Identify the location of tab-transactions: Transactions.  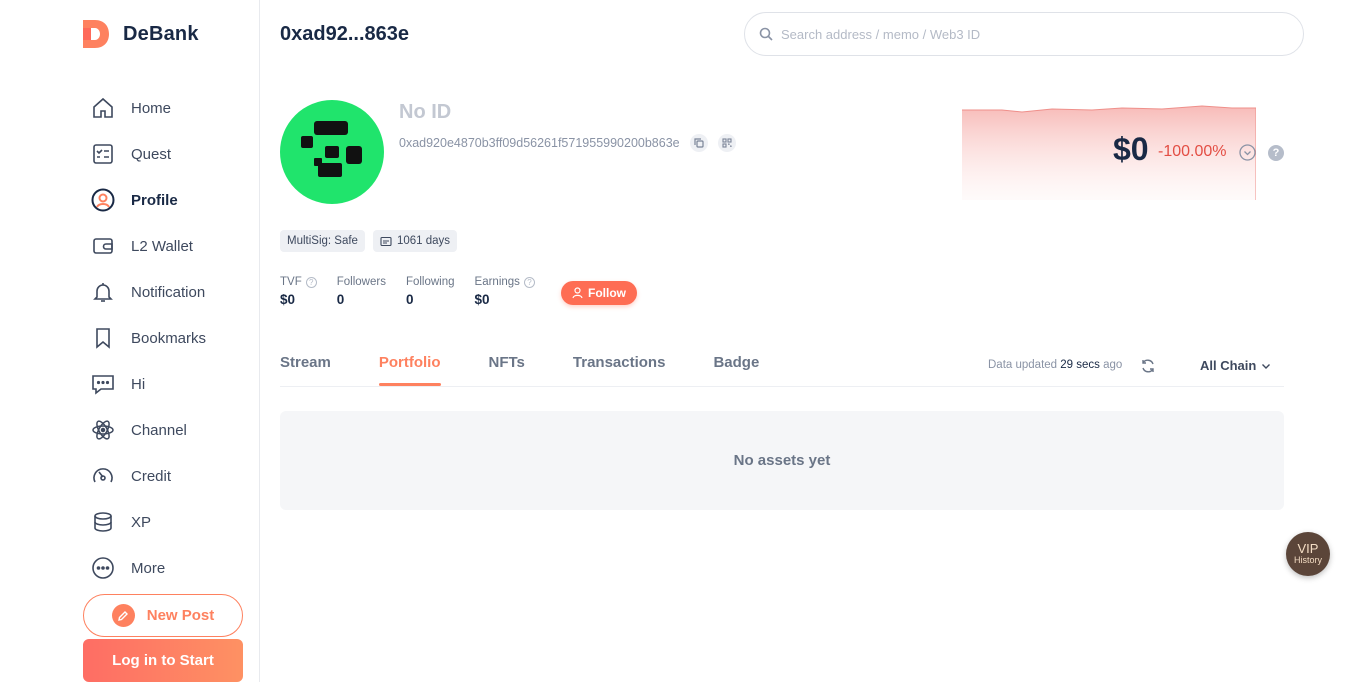
(619, 370).